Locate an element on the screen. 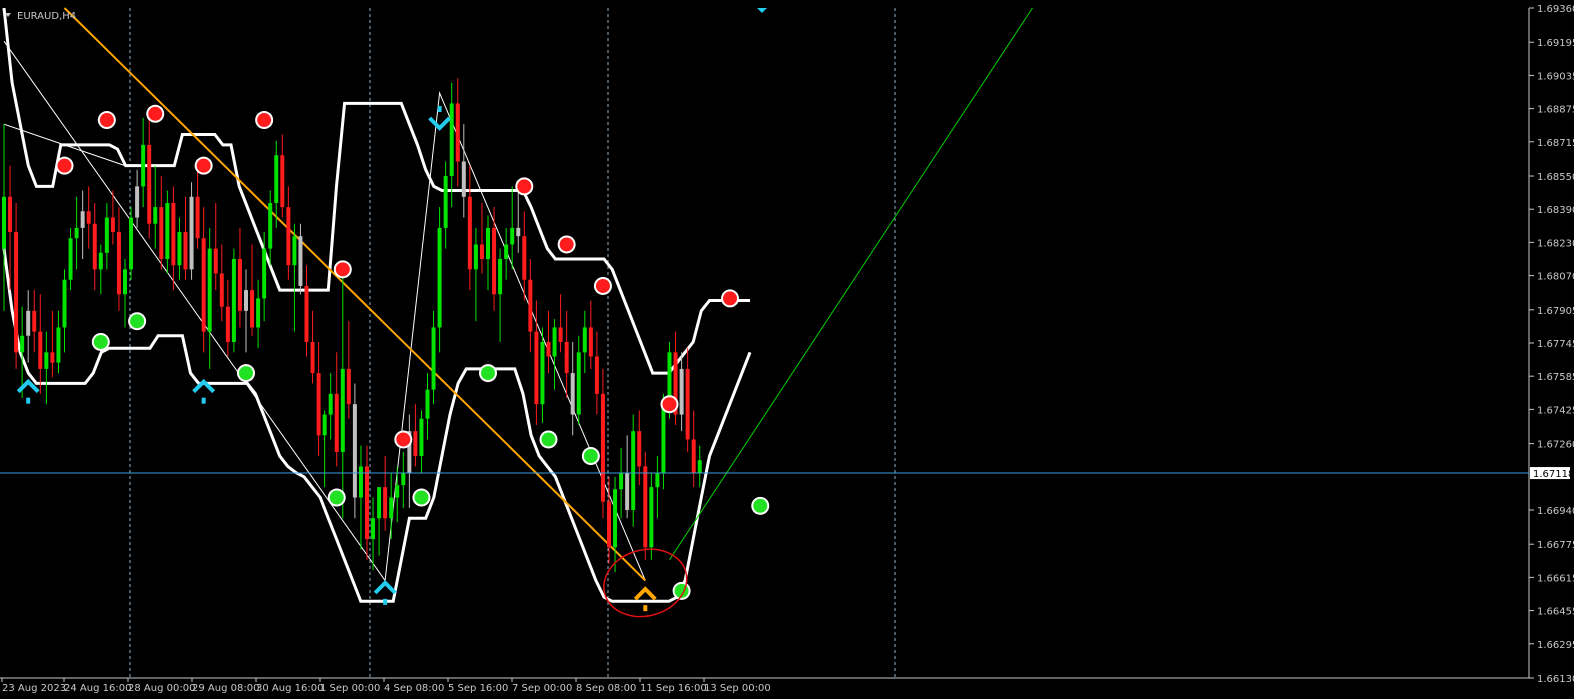  price-tick-label: 1.69360 is located at coordinates (1555, 9).